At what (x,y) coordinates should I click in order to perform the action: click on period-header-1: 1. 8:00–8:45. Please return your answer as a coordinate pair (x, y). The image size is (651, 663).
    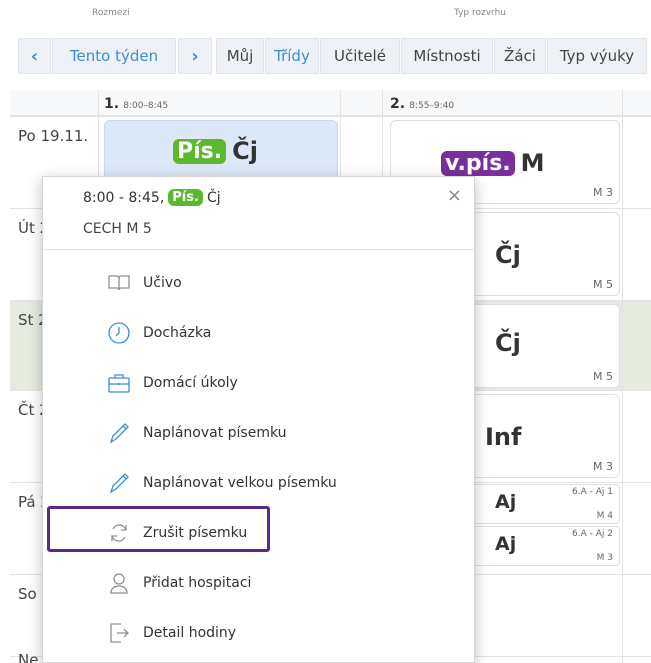
    Looking at the image, I should click on (136, 104).